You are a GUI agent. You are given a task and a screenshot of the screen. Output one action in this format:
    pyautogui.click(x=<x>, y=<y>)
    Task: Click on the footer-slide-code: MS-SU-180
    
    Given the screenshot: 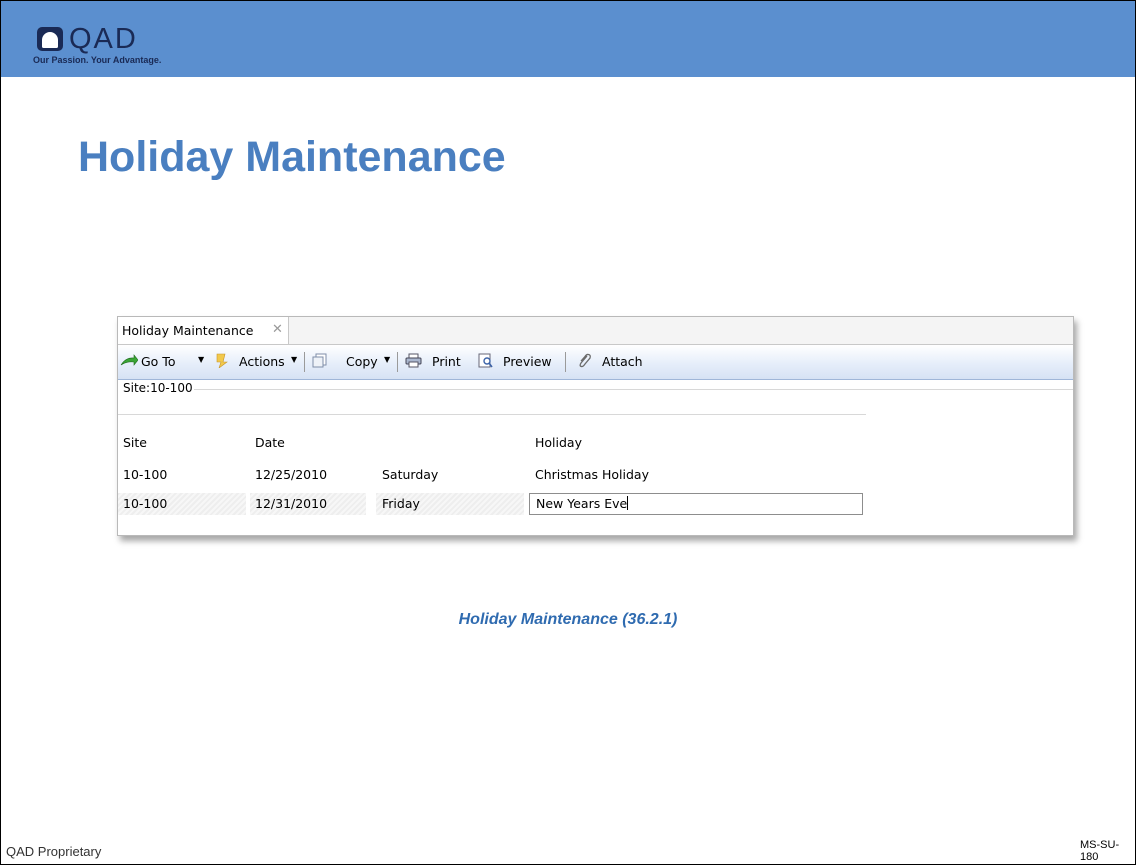 What is the action you would take?
    pyautogui.click(x=1100, y=851)
    